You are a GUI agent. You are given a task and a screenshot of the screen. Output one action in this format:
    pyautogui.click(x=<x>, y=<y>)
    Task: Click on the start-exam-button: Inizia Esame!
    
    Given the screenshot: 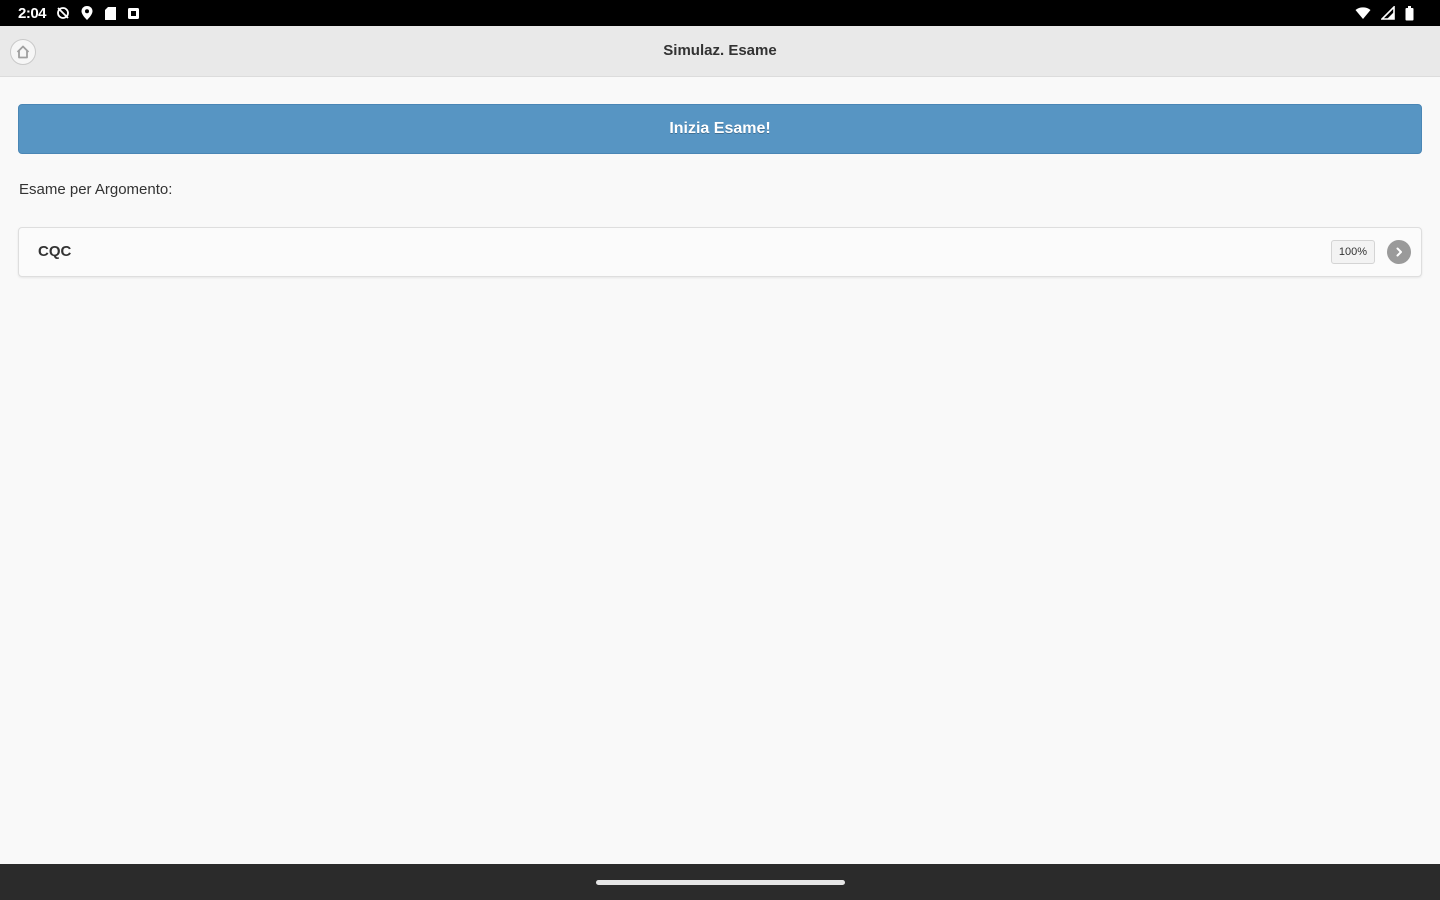 What is the action you would take?
    pyautogui.click(x=720, y=129)
    